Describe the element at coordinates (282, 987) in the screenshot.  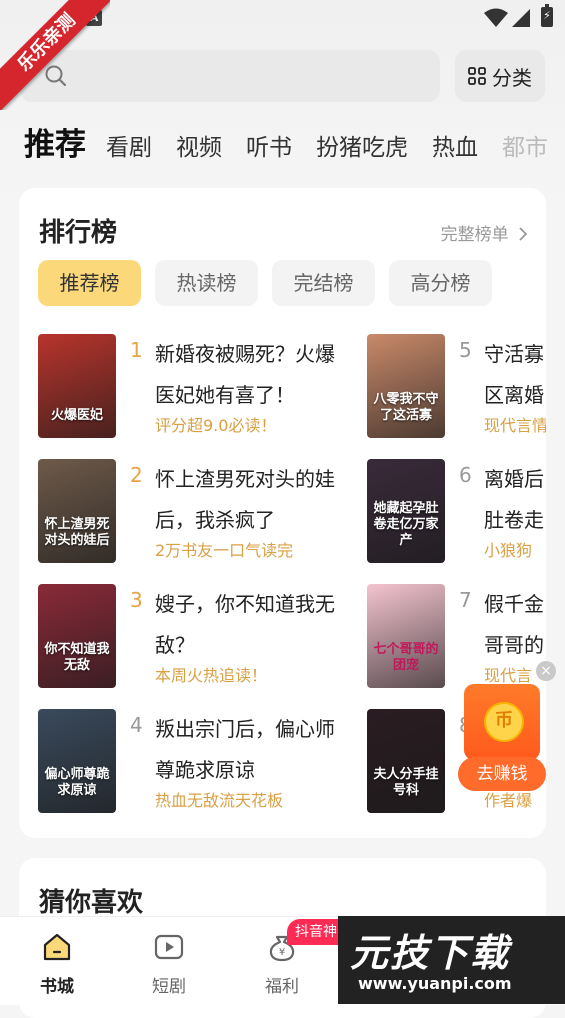
I see `nav-label: 福利` at that location.